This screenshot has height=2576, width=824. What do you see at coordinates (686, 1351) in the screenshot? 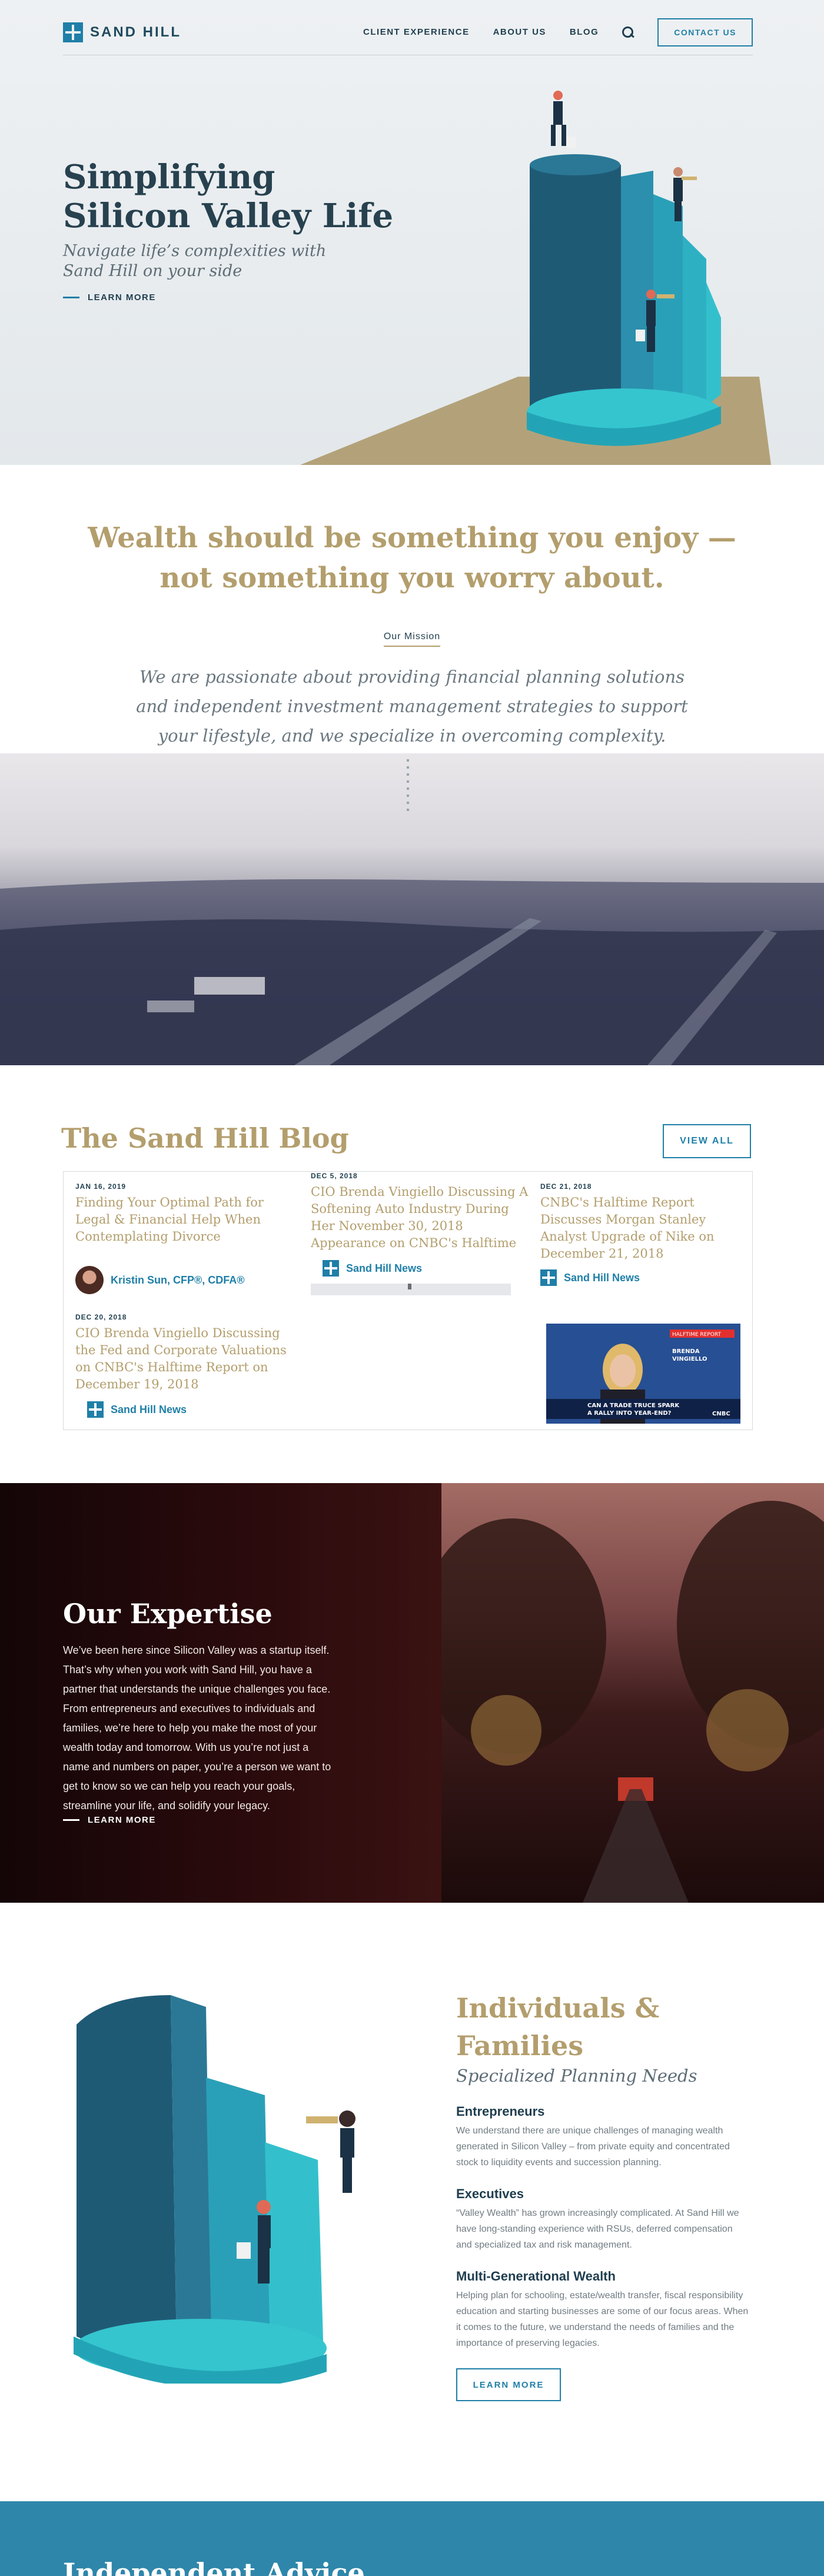
I see `tv-name-1: BRENDA` at bounding box center [686, 1351].